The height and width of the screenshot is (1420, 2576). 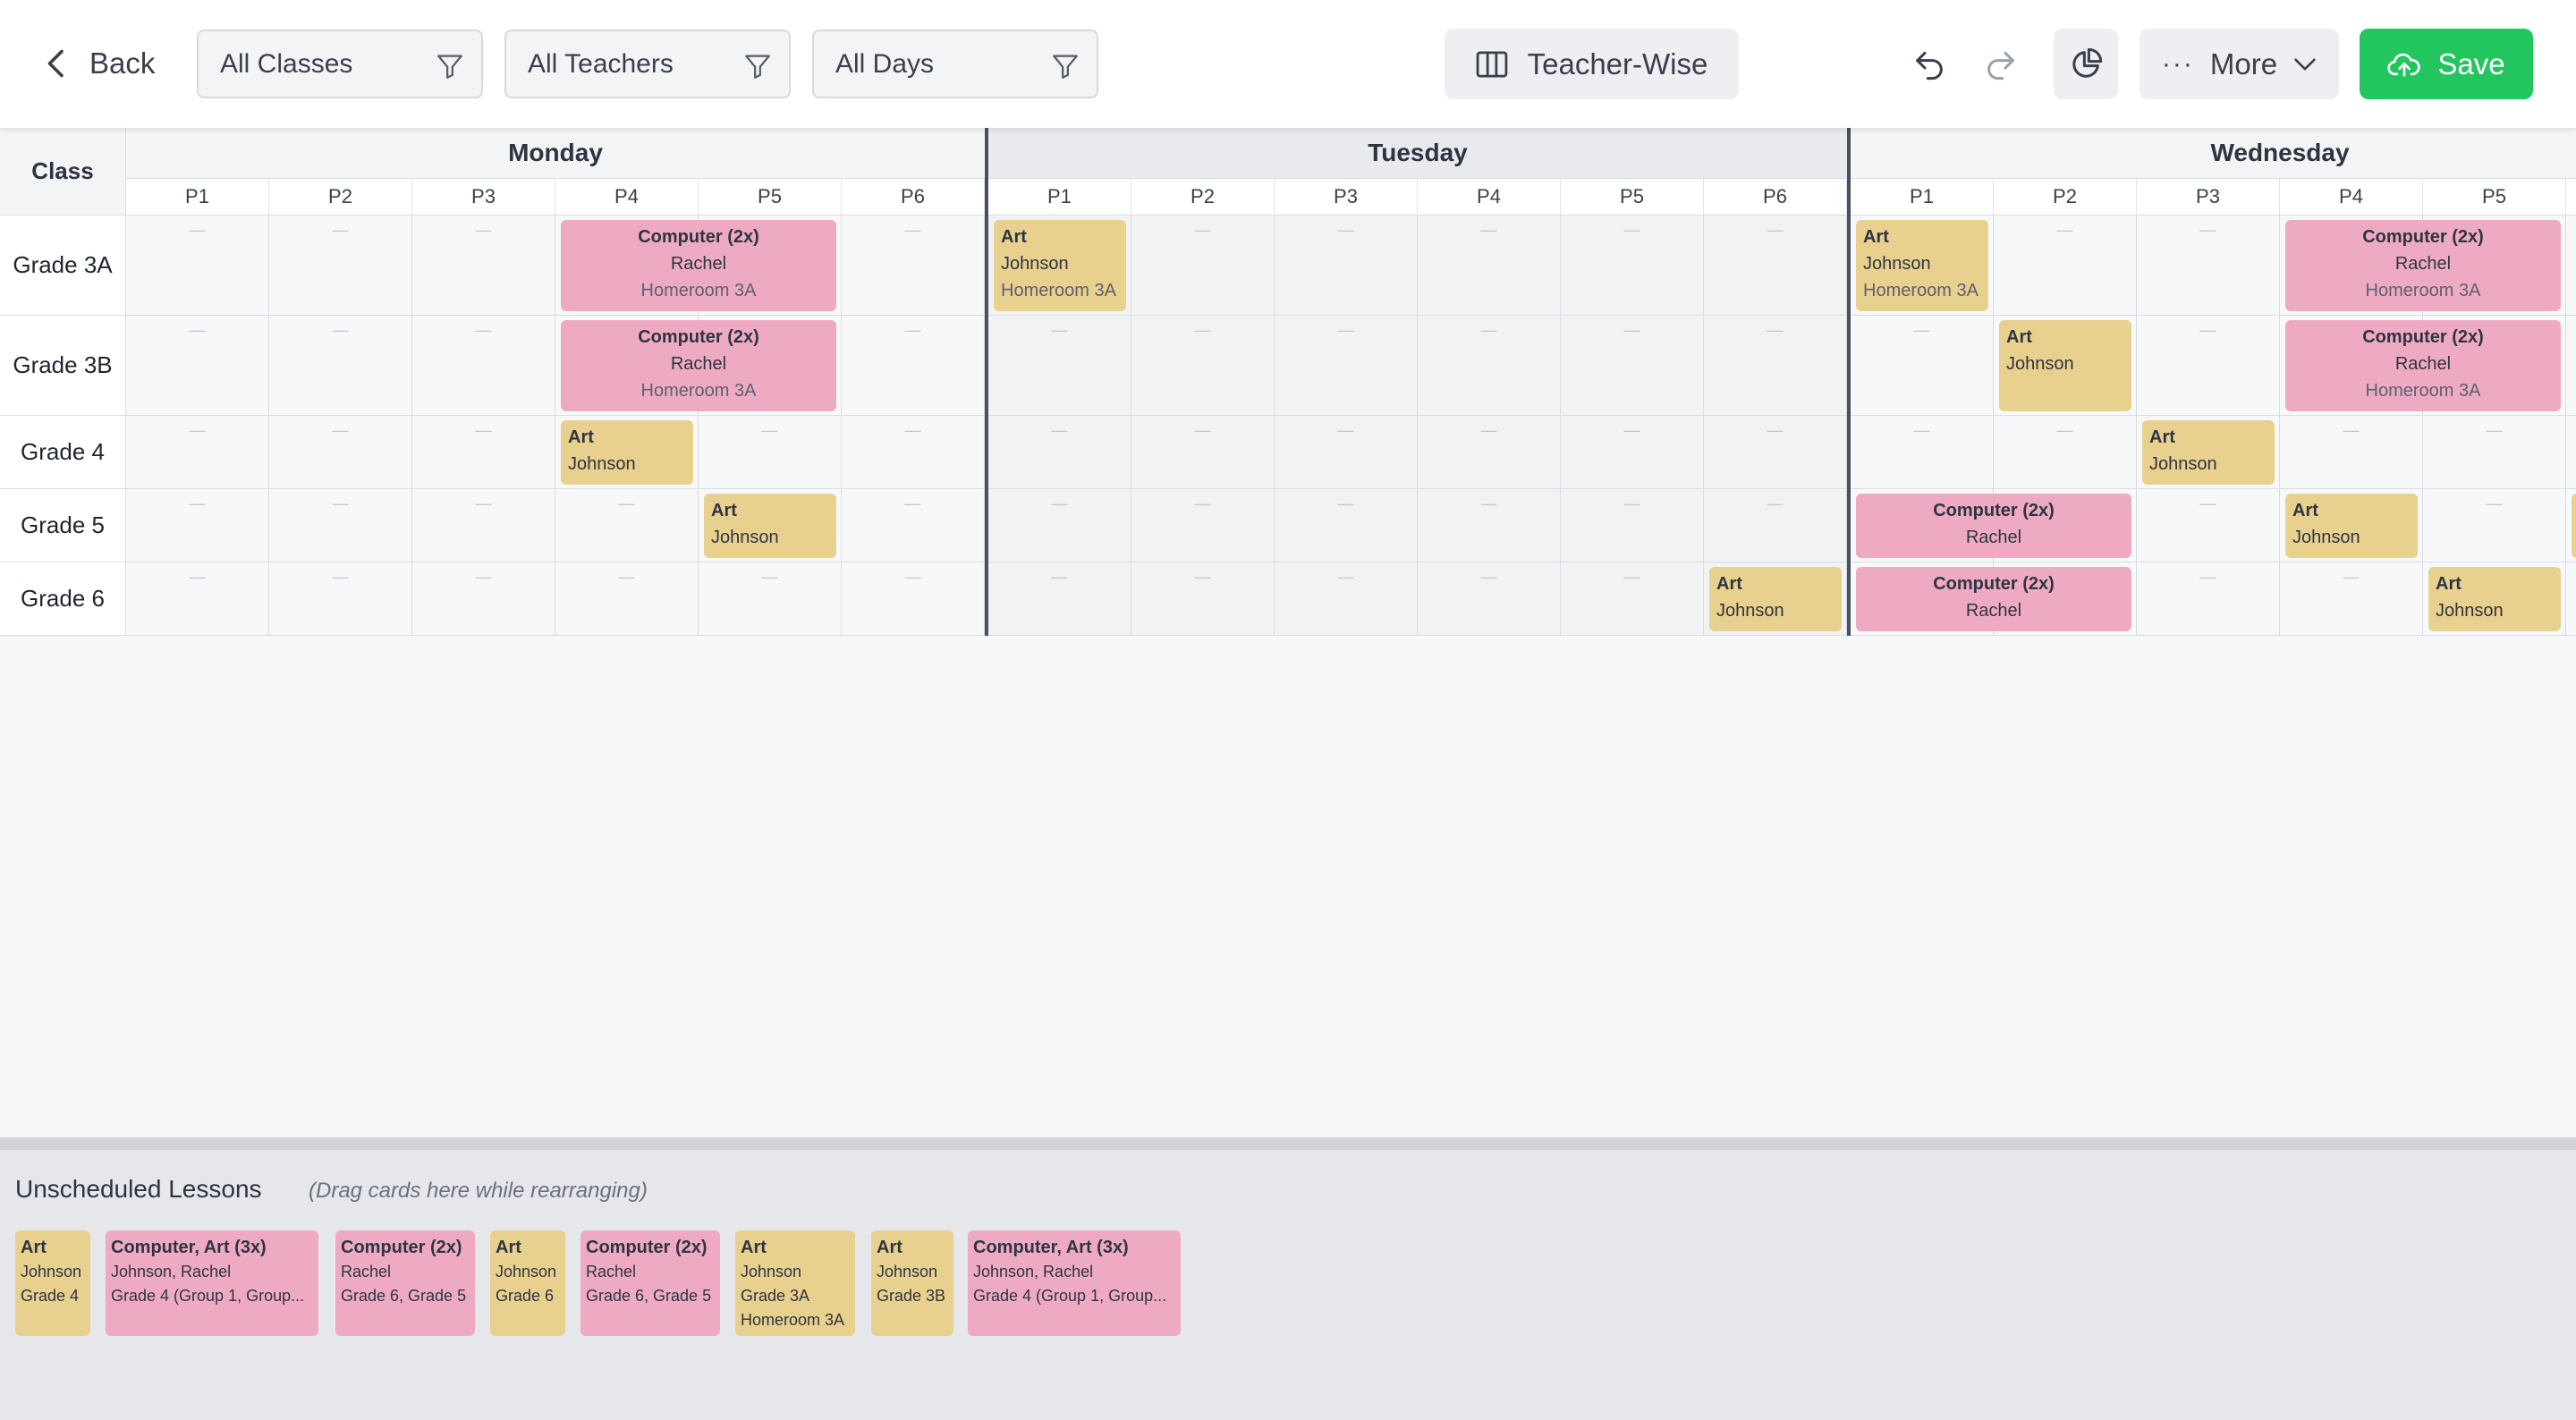 What do you see at coordinates (340, 64) in the screenshot?
I see `class-filter: All Classes` at bounding box center [340, 64].